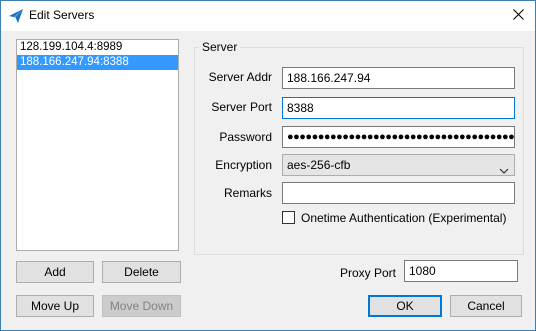 This screenshot has height=331, width=536. I want to click on title-bar: Edit Servers, so click(268, 16).